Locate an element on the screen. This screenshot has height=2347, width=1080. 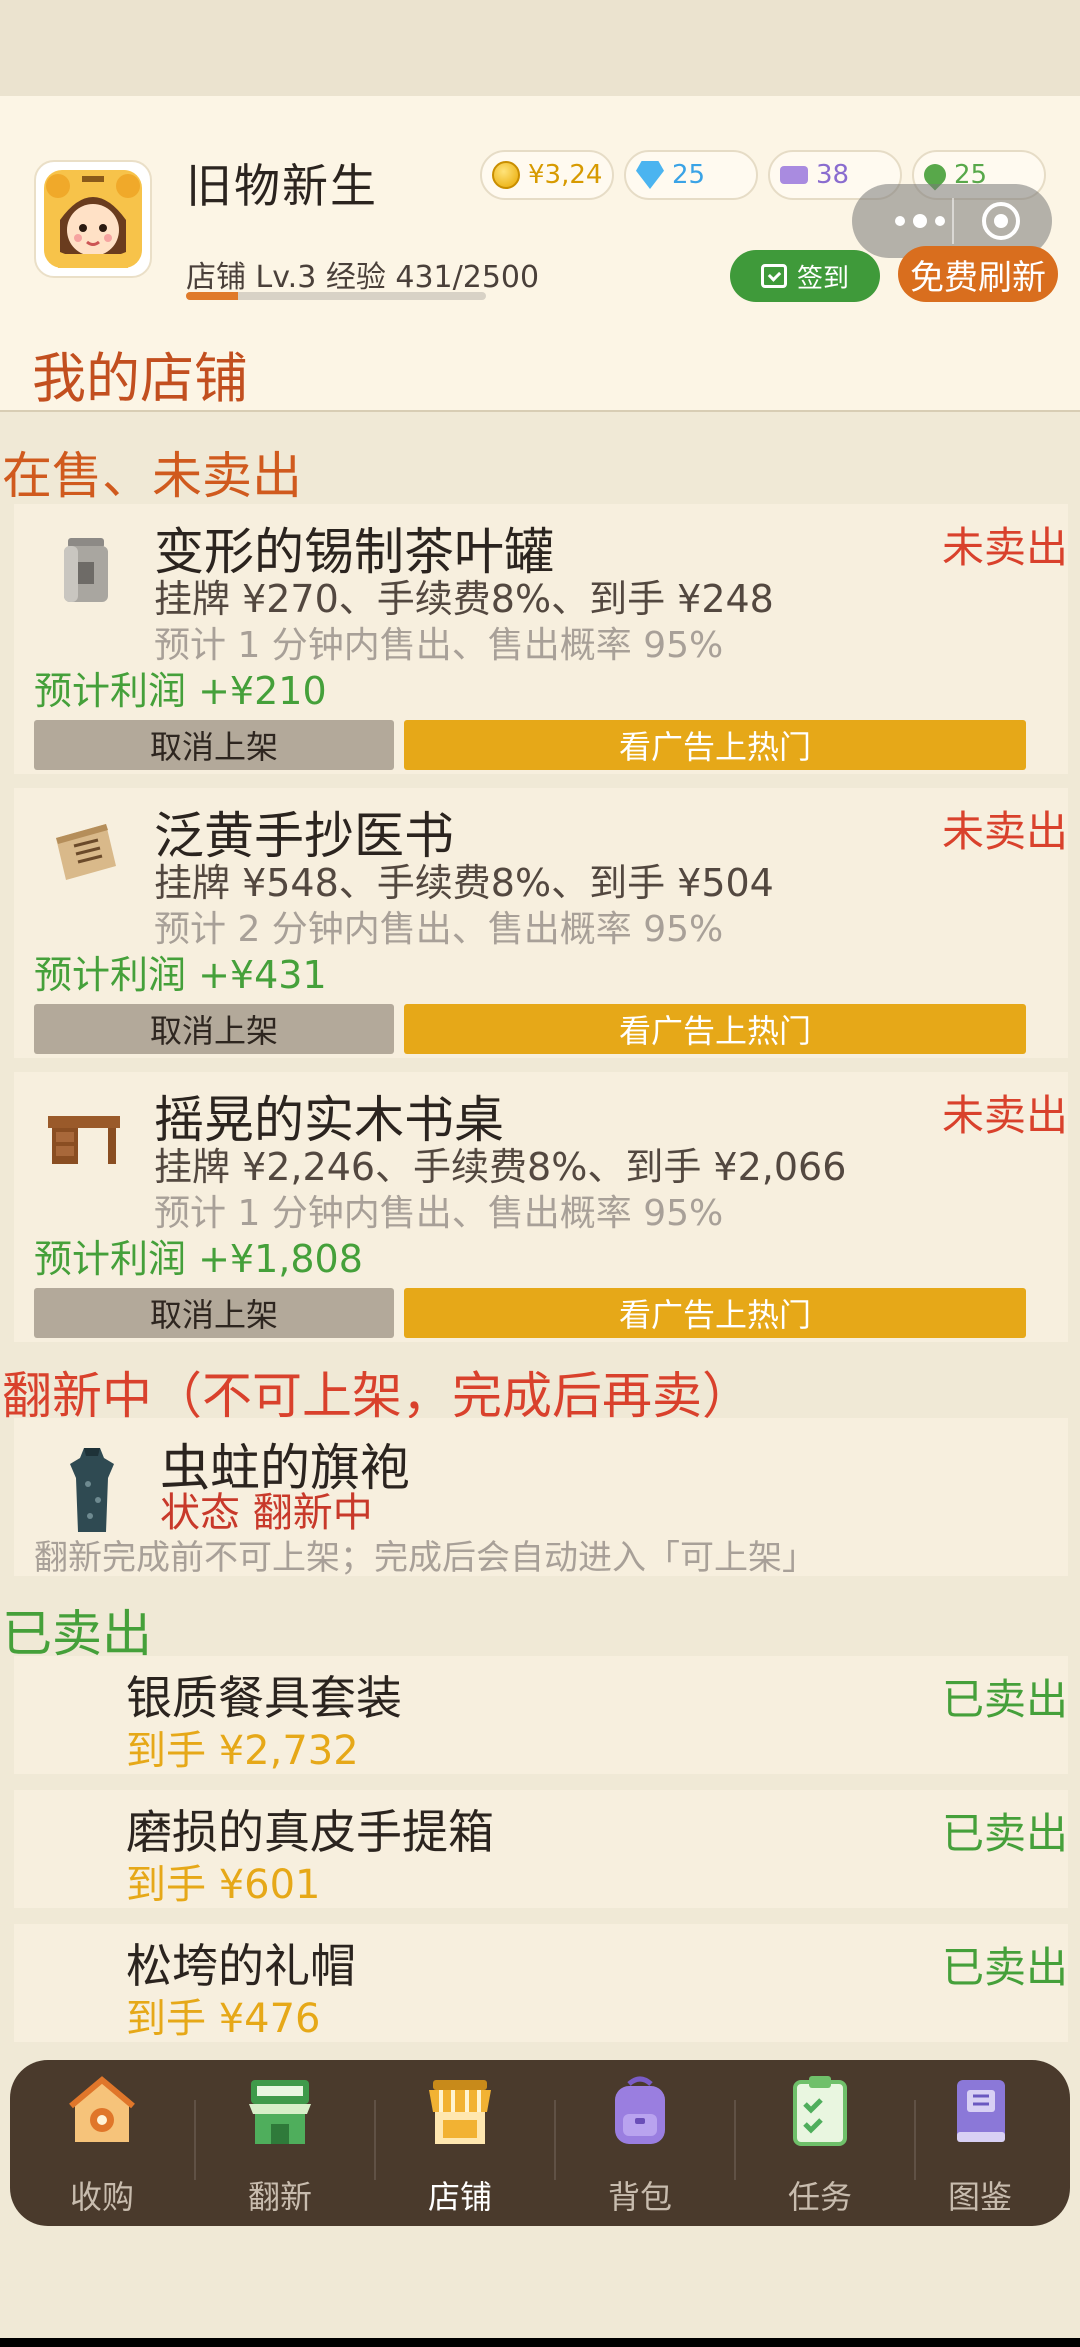
tab-store: 店铺 is located at coordinates (460, 2143).